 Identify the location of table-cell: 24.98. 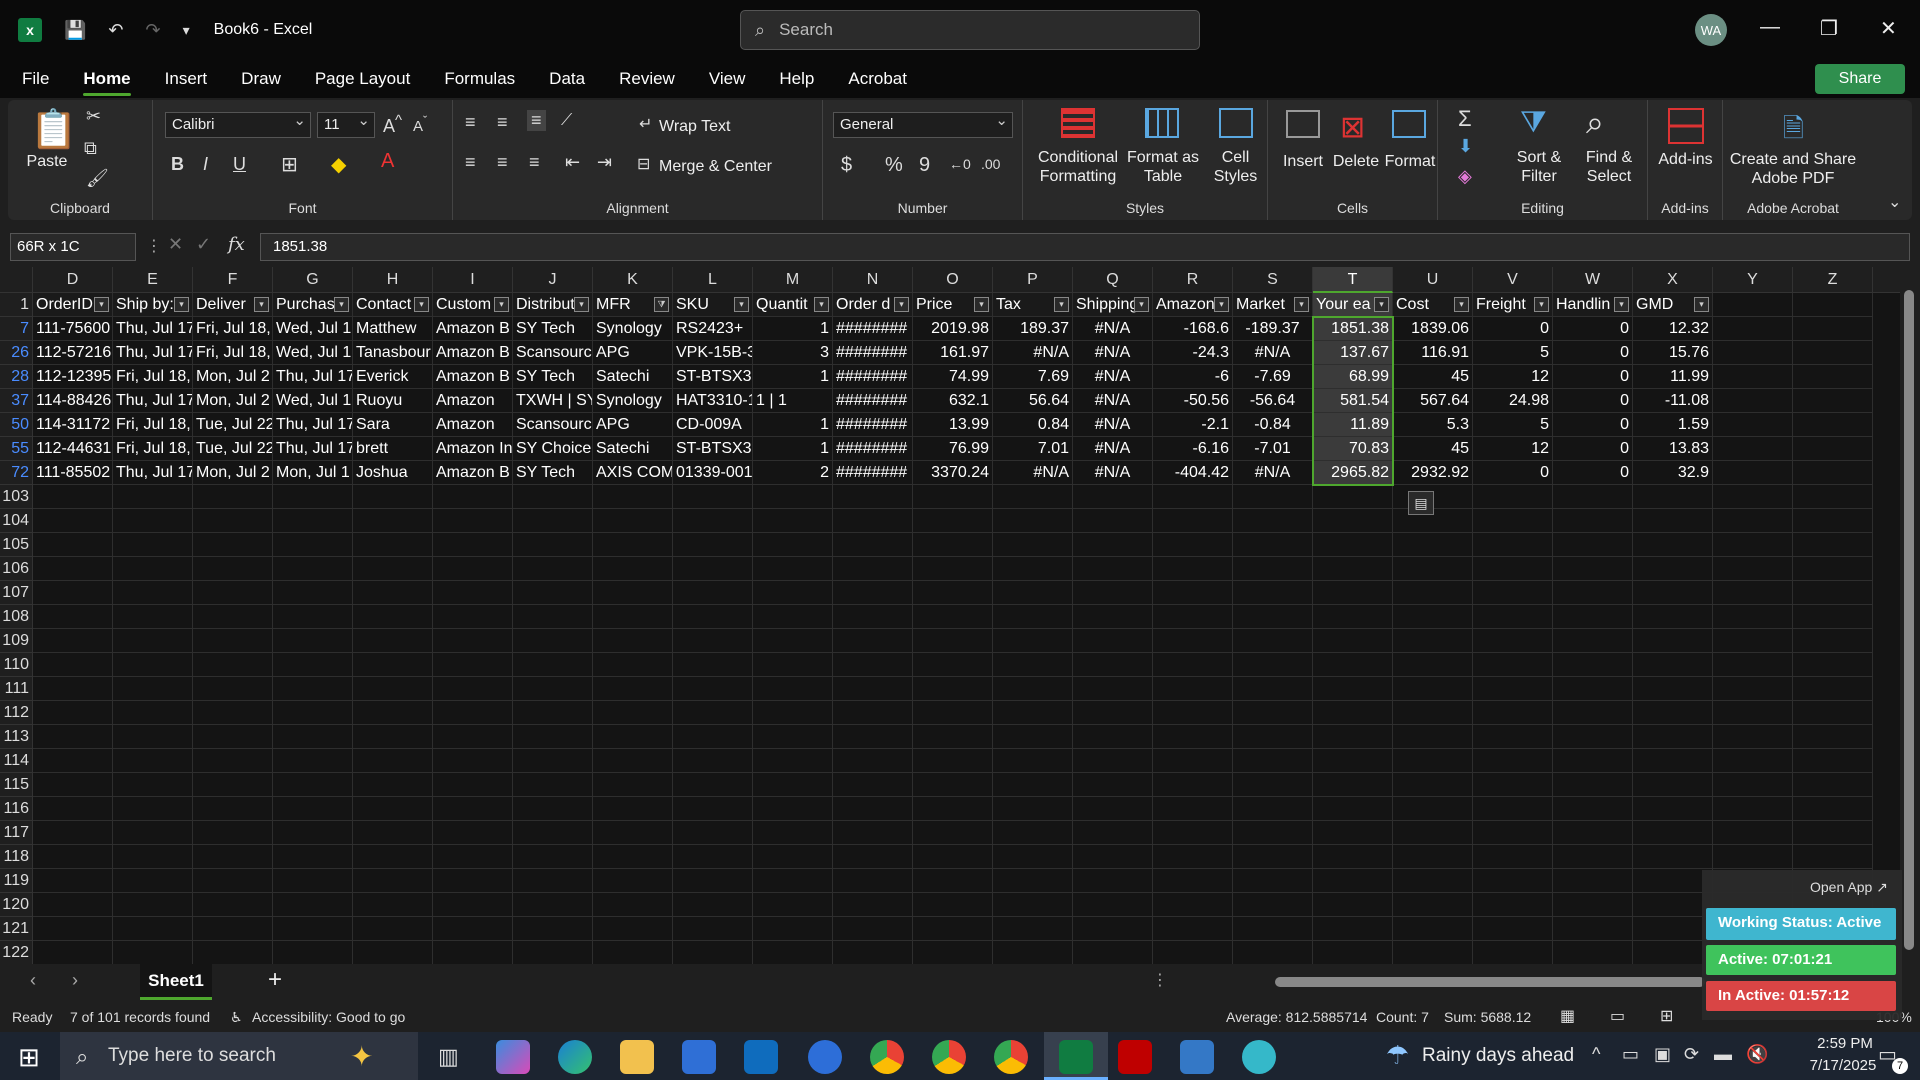
(1513, 401).